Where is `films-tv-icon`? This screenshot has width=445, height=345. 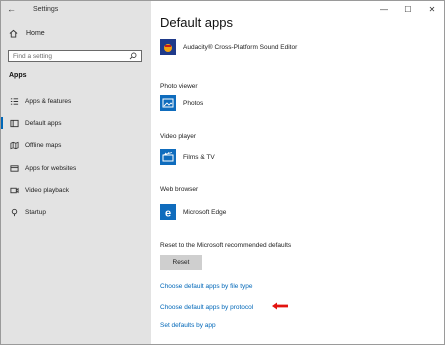 films-tv-icon is located at coordinates (168, 157).